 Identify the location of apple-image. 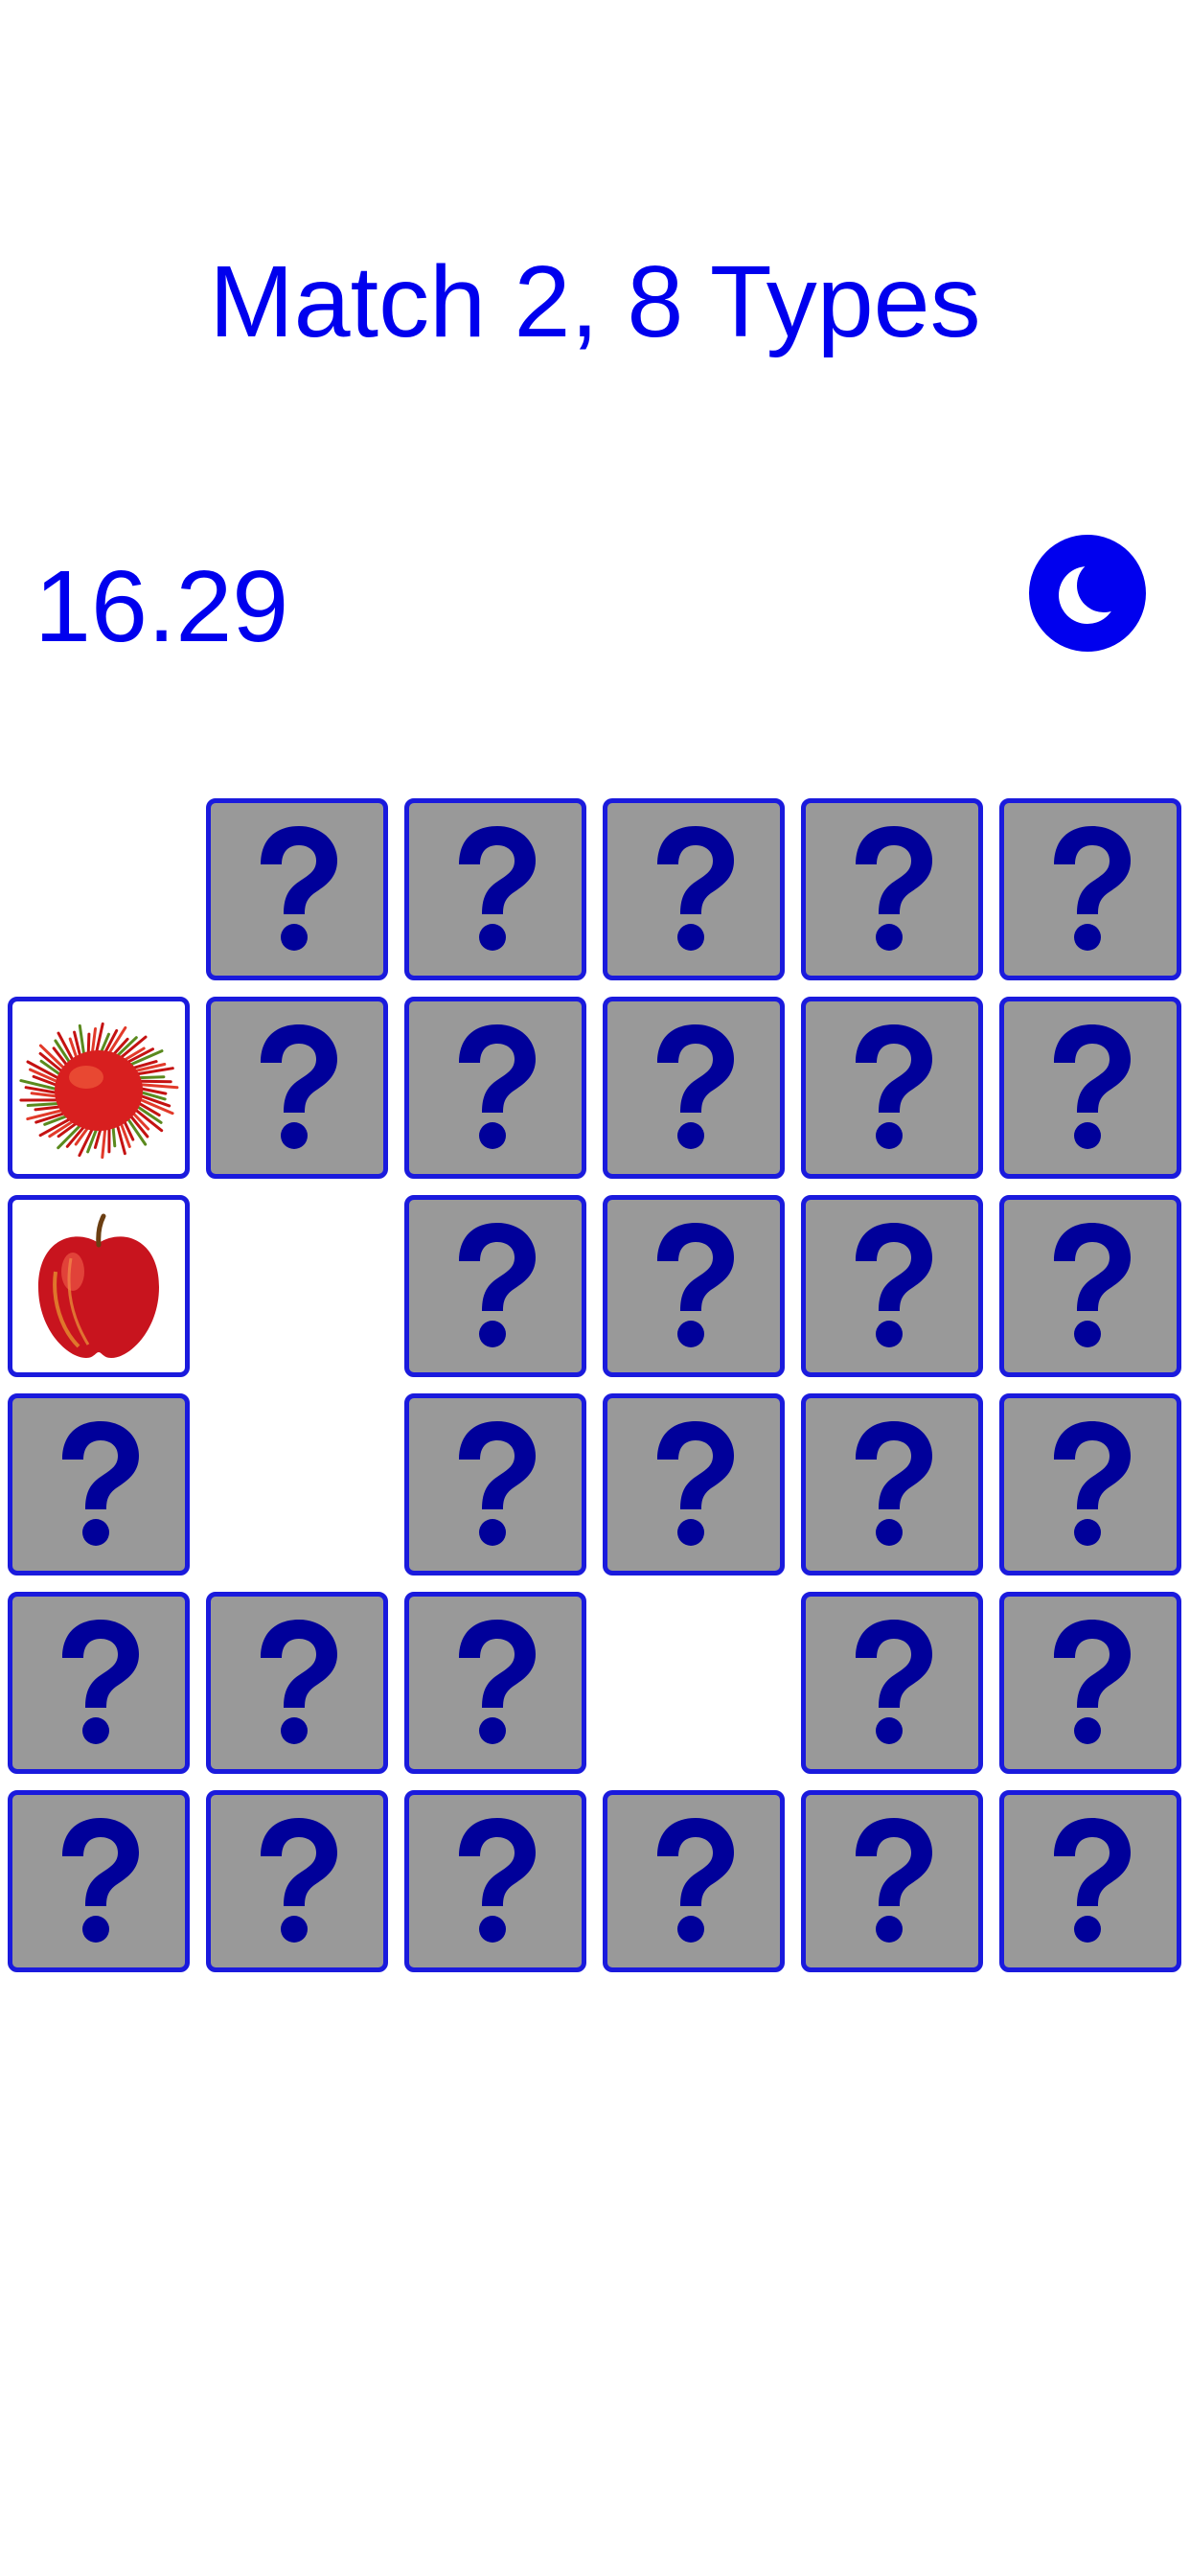
(99, 1285).